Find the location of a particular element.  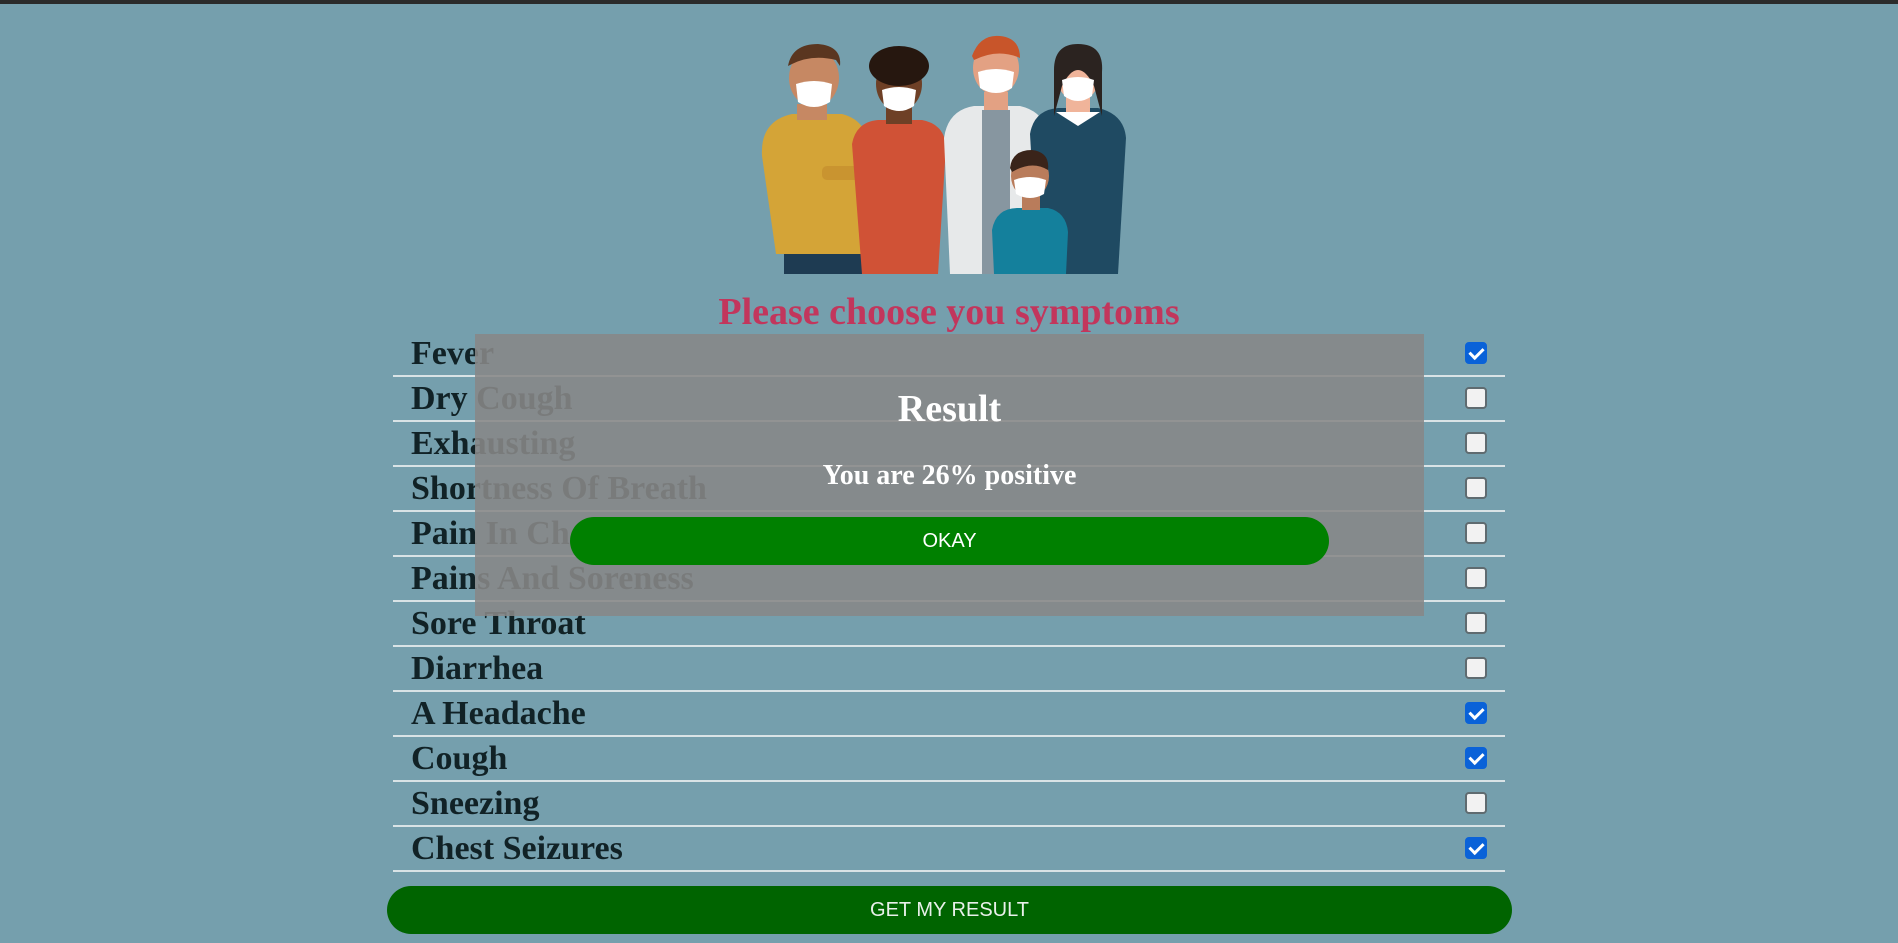

symptom-checkbox-sore-throat is located at coordinates (1476, 623).